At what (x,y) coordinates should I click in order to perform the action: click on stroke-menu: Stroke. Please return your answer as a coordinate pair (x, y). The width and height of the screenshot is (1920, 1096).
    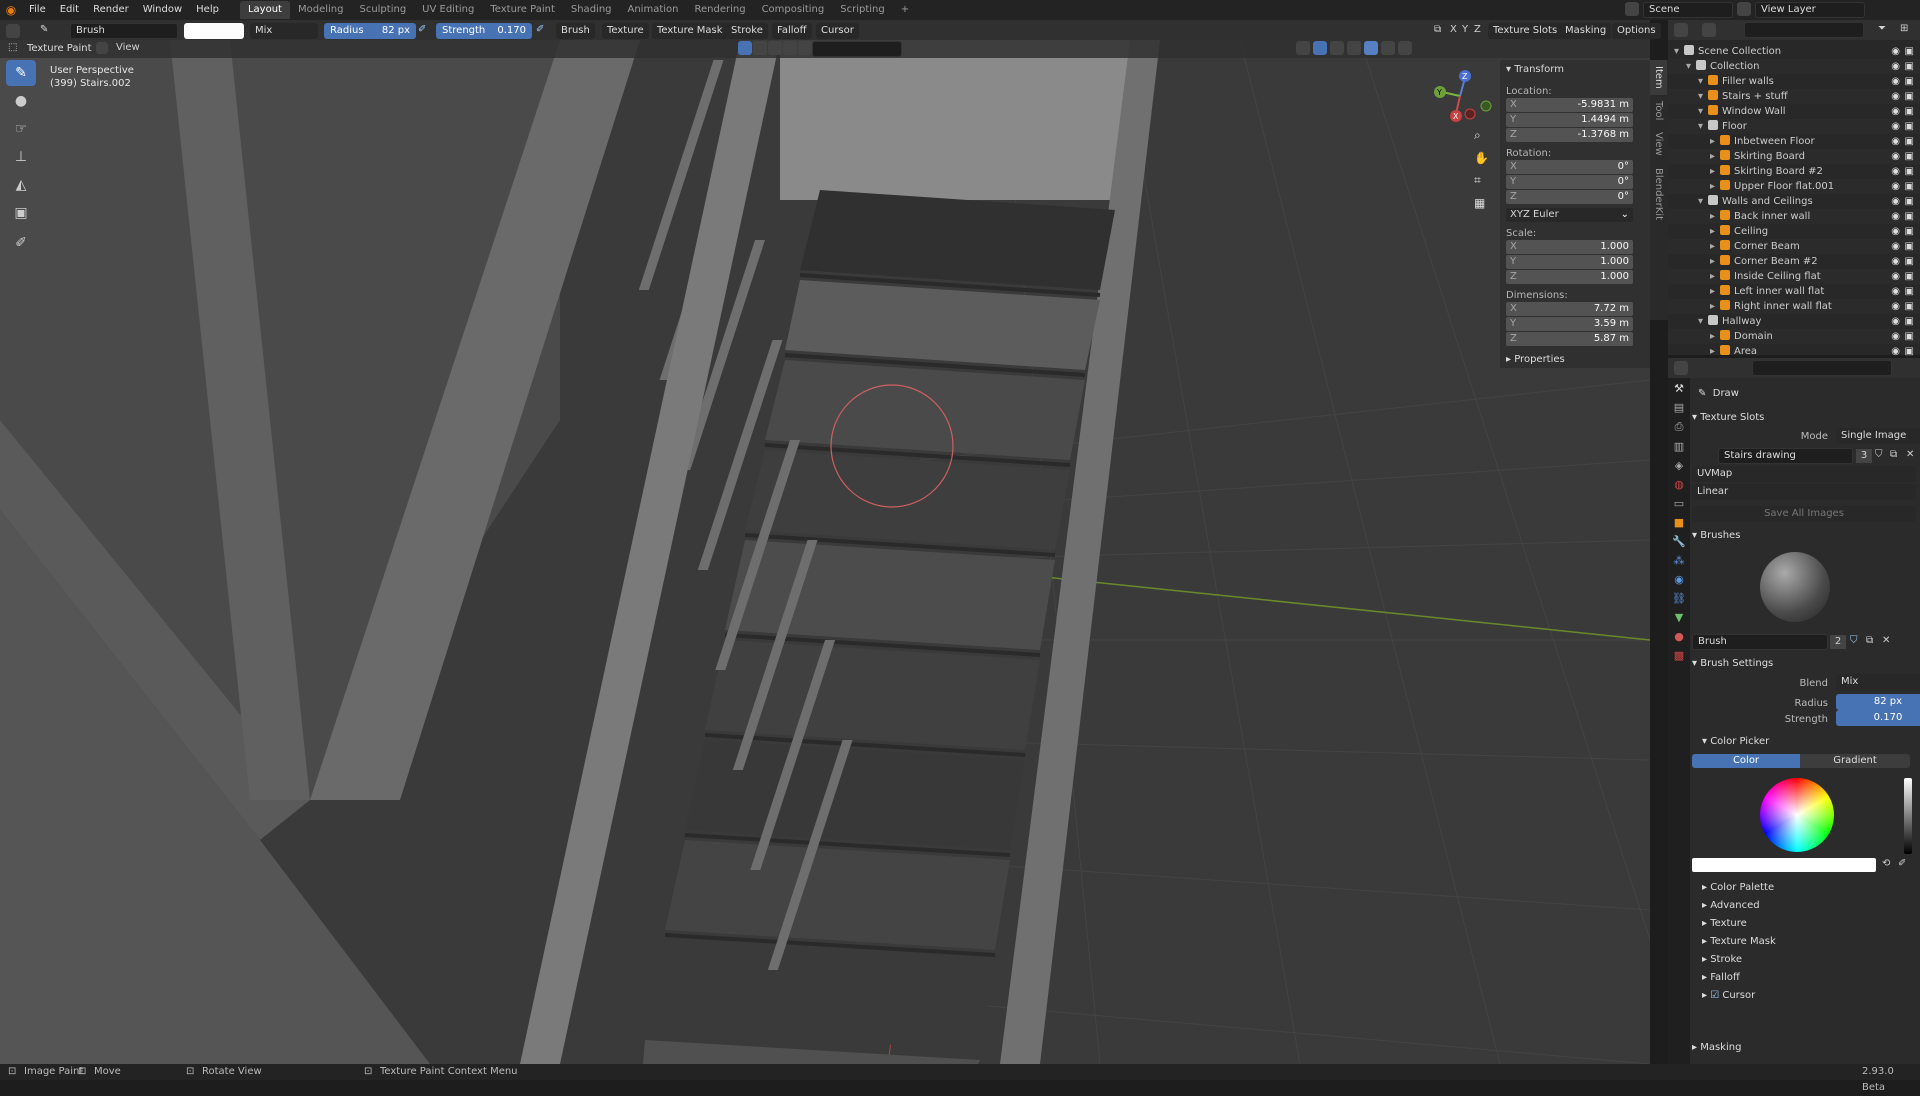
    Looking at the image, I should click on (747, 31).